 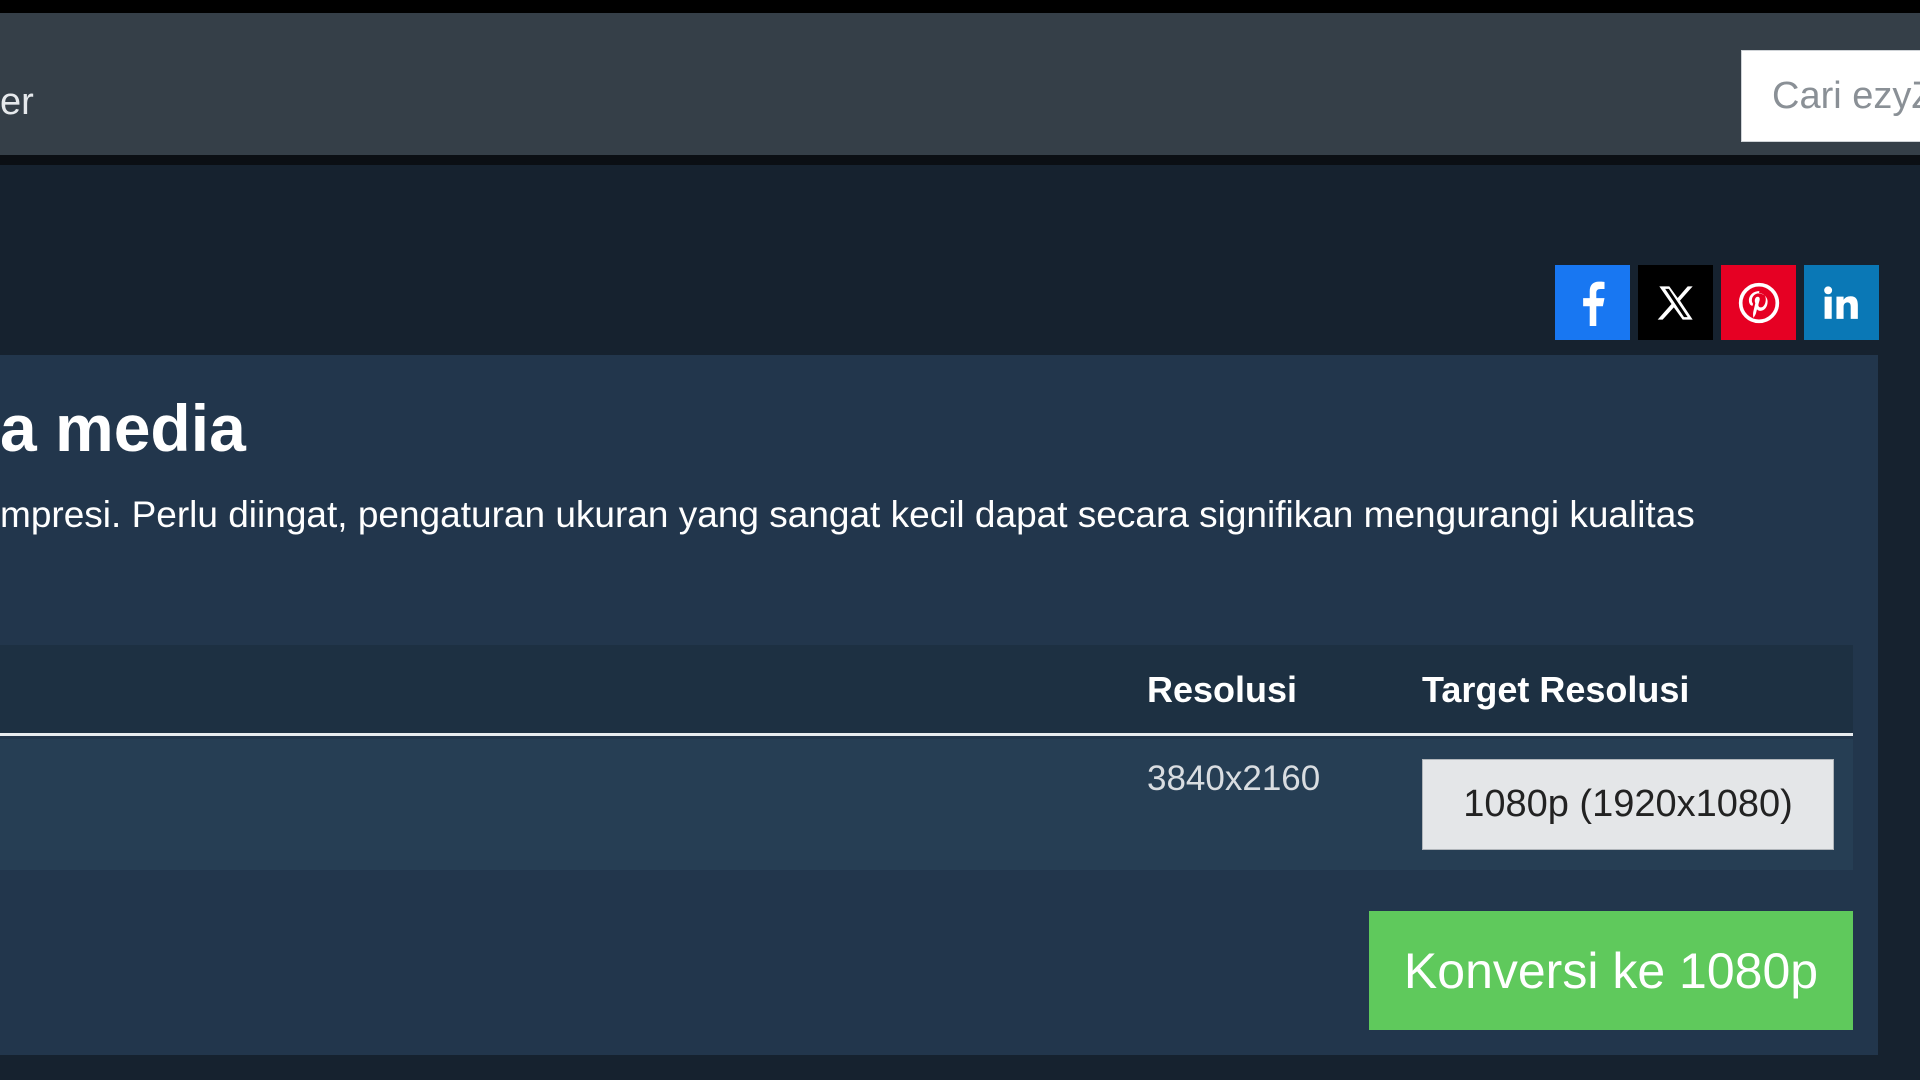 I want to click on social-share-bar, so click(x=1717, y=302).